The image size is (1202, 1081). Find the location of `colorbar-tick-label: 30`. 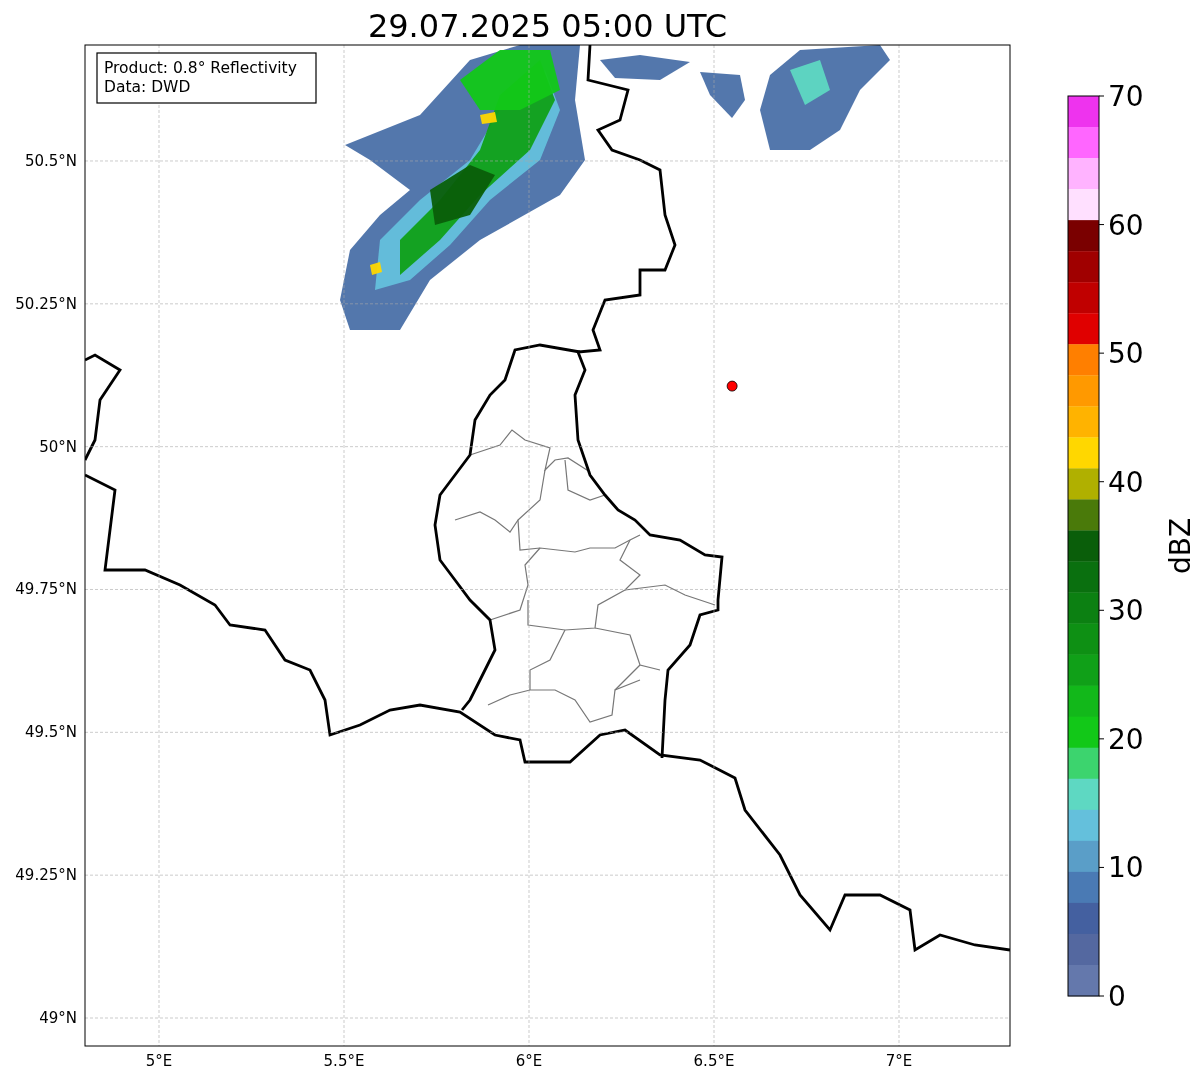

colorbar-tick-label: 30 is located at coordinates (1126, 611).